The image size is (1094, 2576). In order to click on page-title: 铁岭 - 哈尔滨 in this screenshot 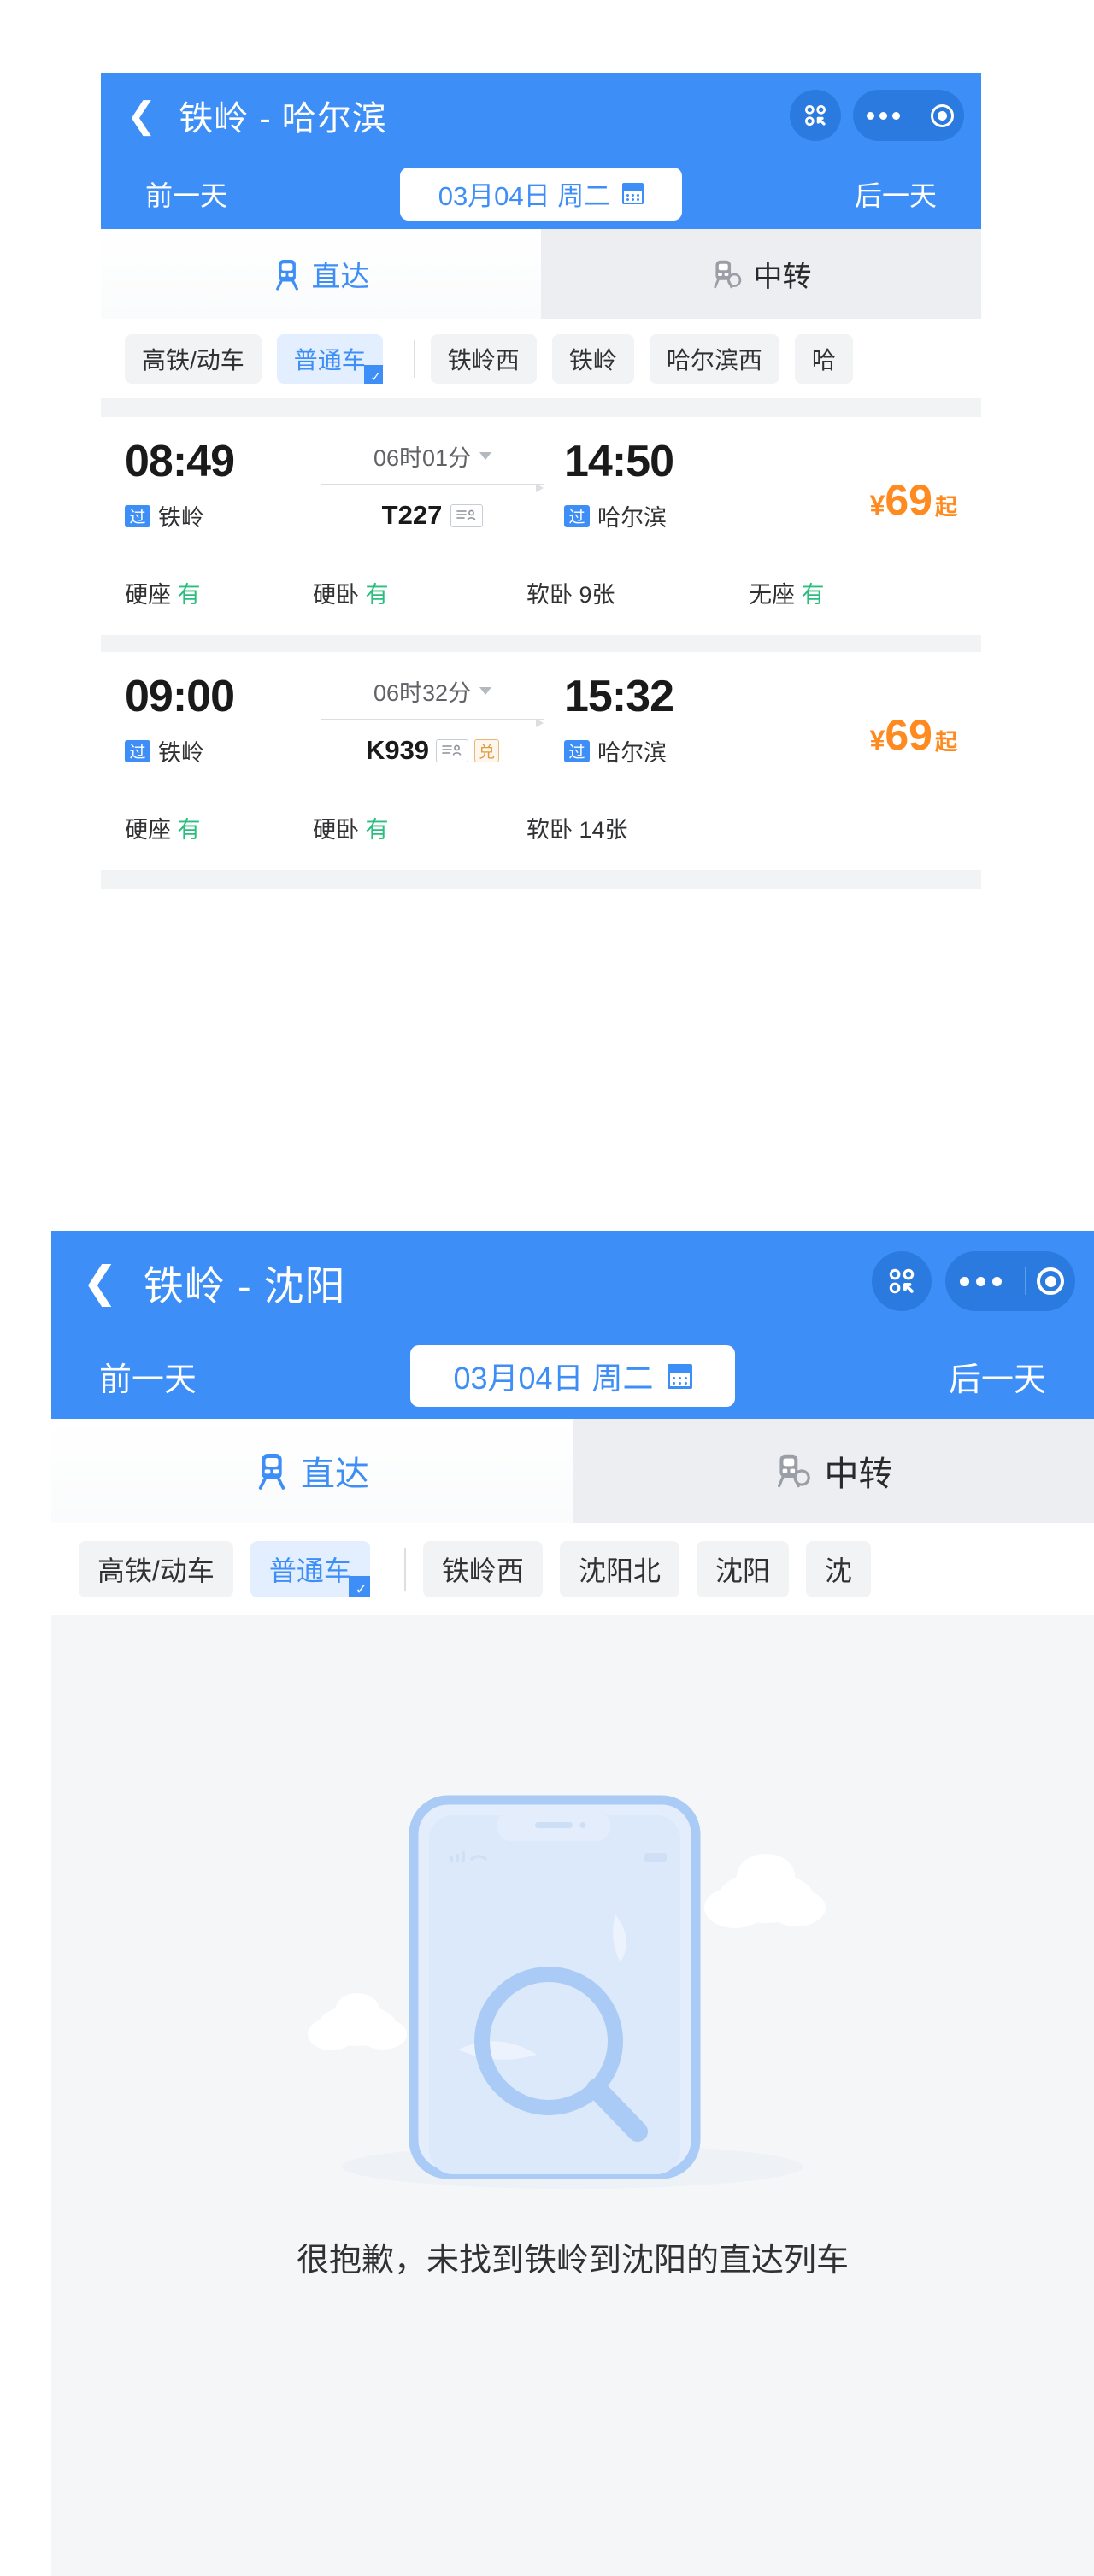, I will do `click(283, 119)`.